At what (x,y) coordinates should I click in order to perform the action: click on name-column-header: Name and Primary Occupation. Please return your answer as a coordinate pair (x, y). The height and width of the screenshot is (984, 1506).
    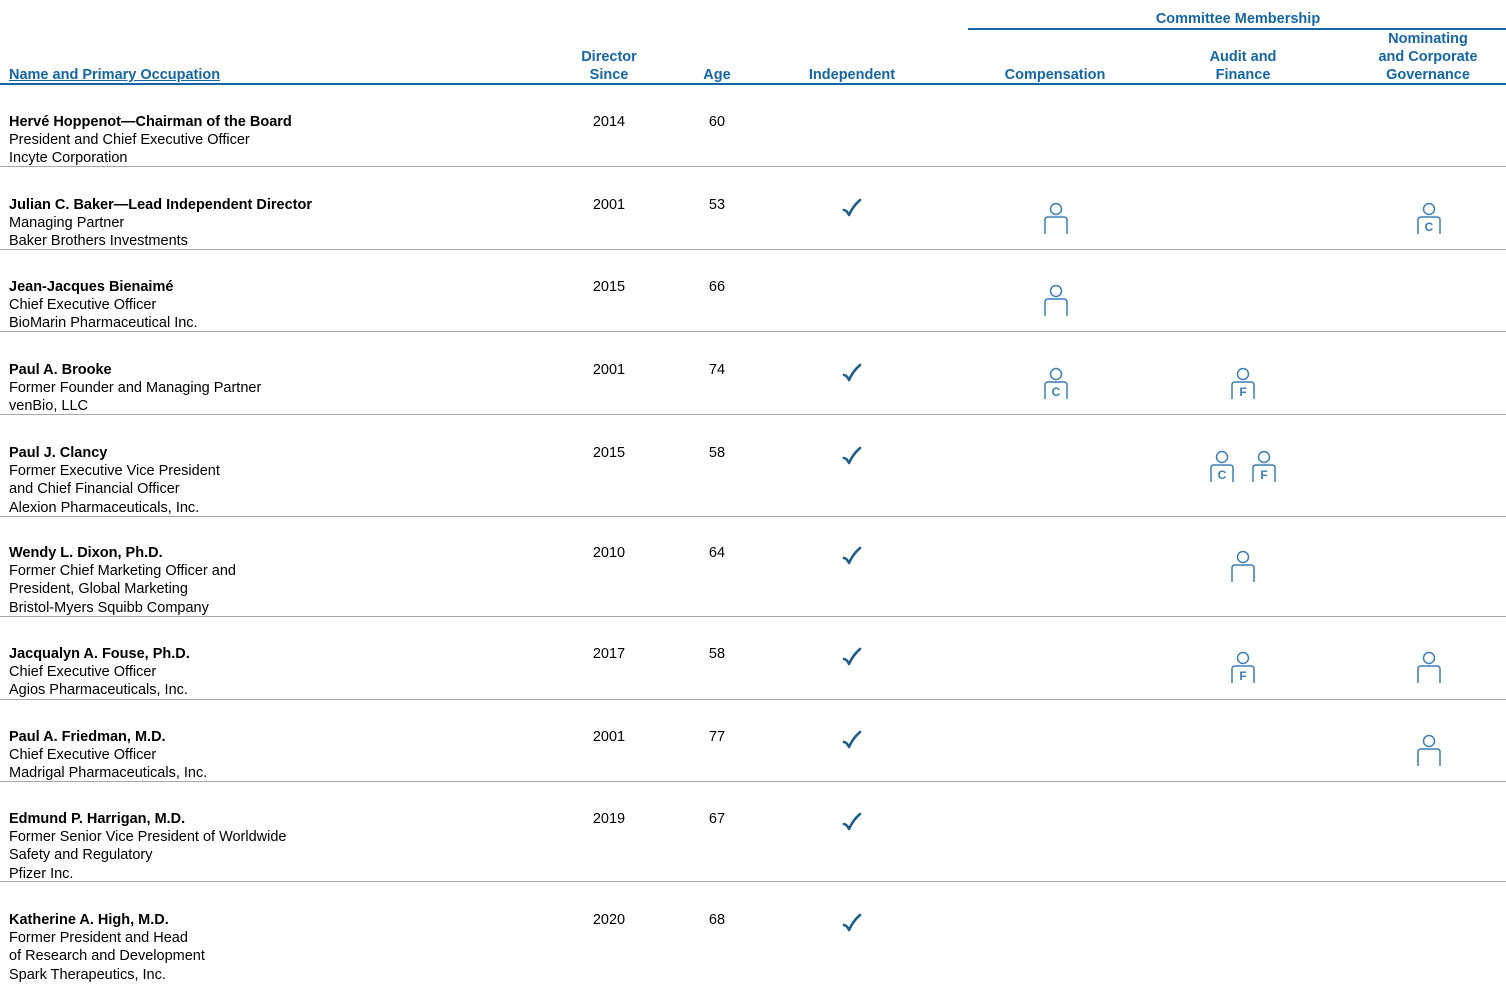
    Looking at the image, I should click on (115, 75).